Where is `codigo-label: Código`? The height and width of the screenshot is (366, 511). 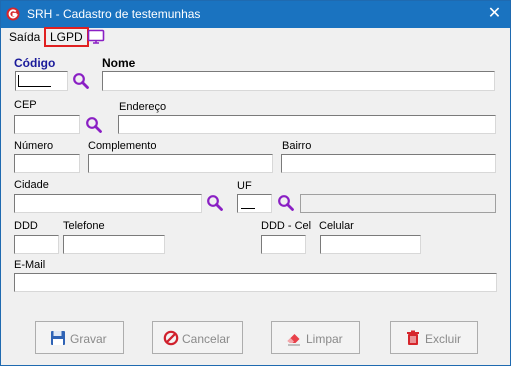 codigo-label: Código is located at coordinates (35, 63).